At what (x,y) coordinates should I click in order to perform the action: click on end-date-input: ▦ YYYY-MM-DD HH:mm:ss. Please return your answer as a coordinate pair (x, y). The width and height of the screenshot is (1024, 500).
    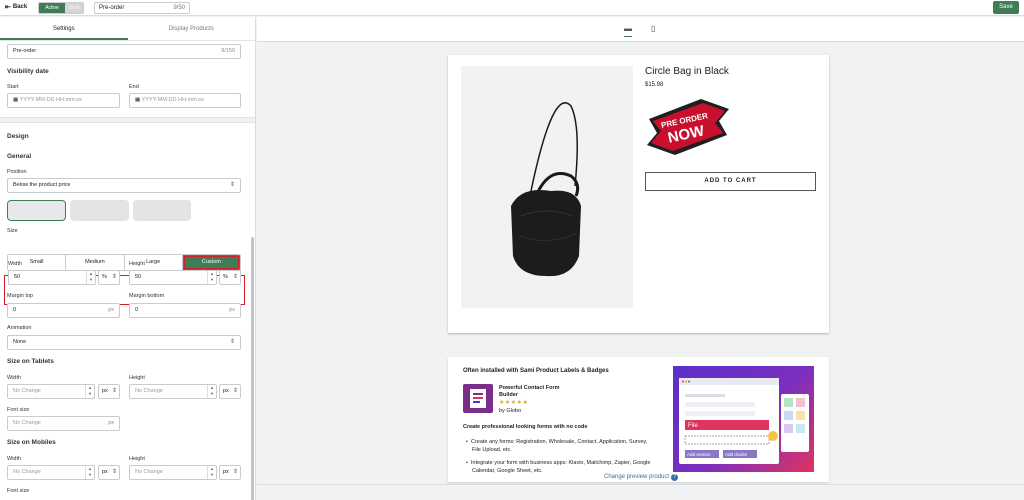
    Looking at the image, I should click on (185, 100).